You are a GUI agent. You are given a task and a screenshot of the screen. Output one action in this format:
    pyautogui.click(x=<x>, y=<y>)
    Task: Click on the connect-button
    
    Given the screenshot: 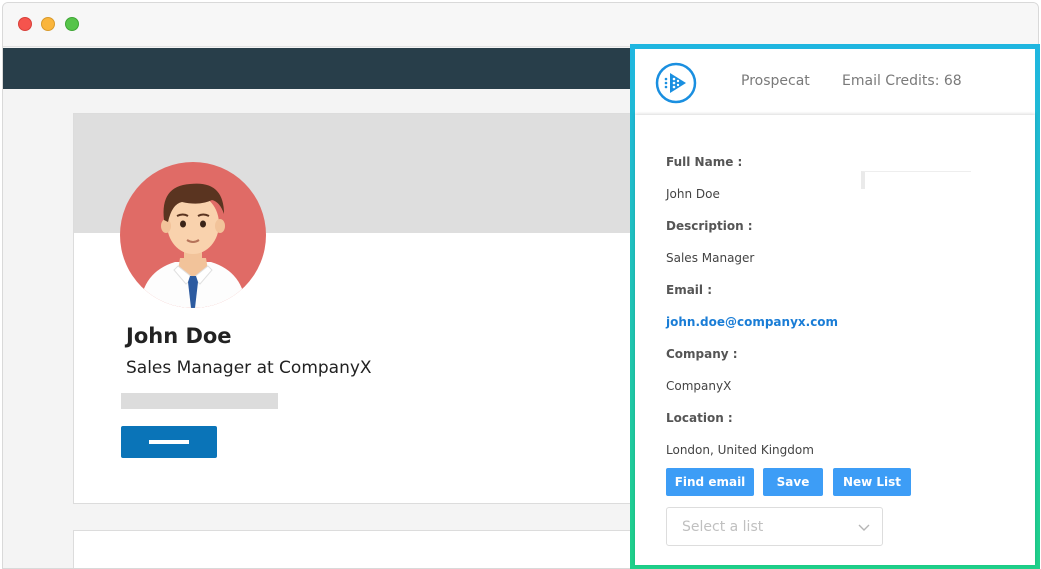 What is the action you would take?
    pyautogui.click(x=169, y=442)
    